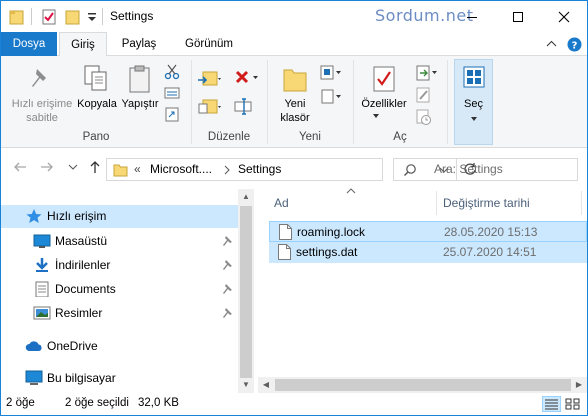  What do you see at coordinates (266, 385) in the screenshot?
I see `scroll-left-arrow-icon: ◀` at bounding box center [266, 385].